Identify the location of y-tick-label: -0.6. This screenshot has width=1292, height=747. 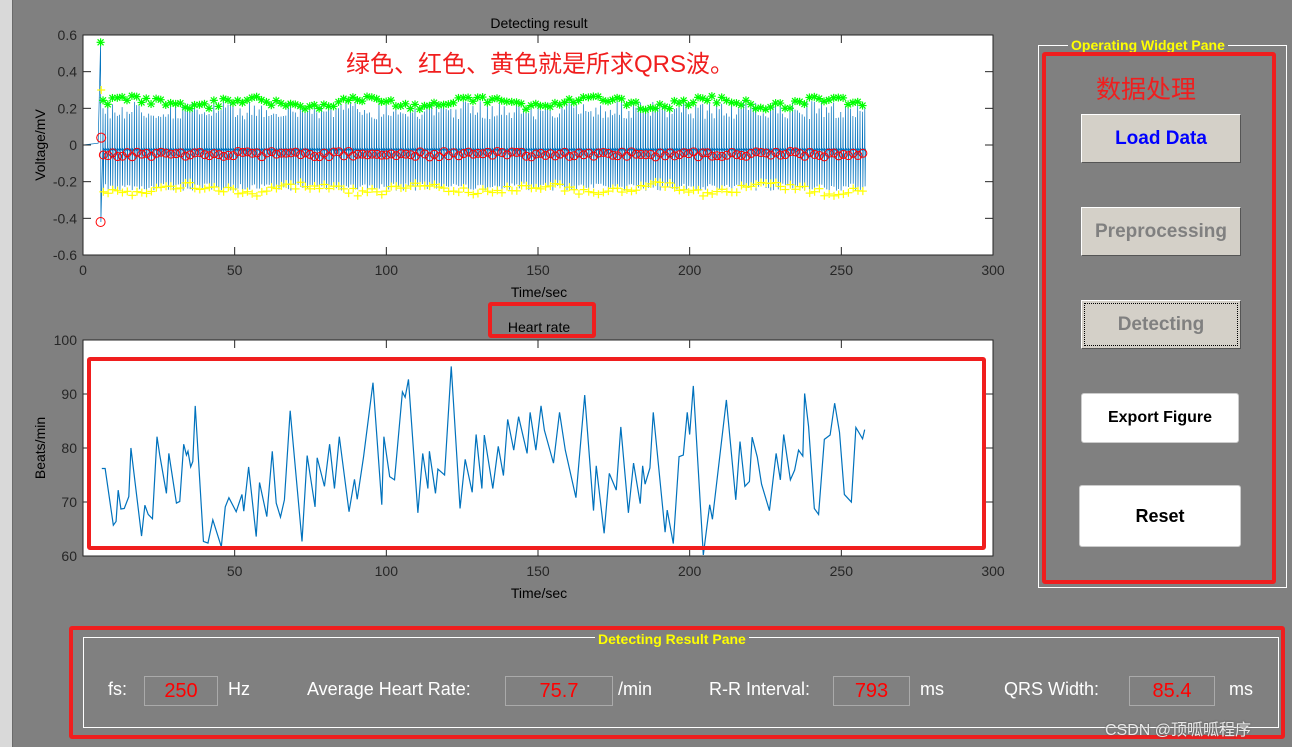
(65, 255).